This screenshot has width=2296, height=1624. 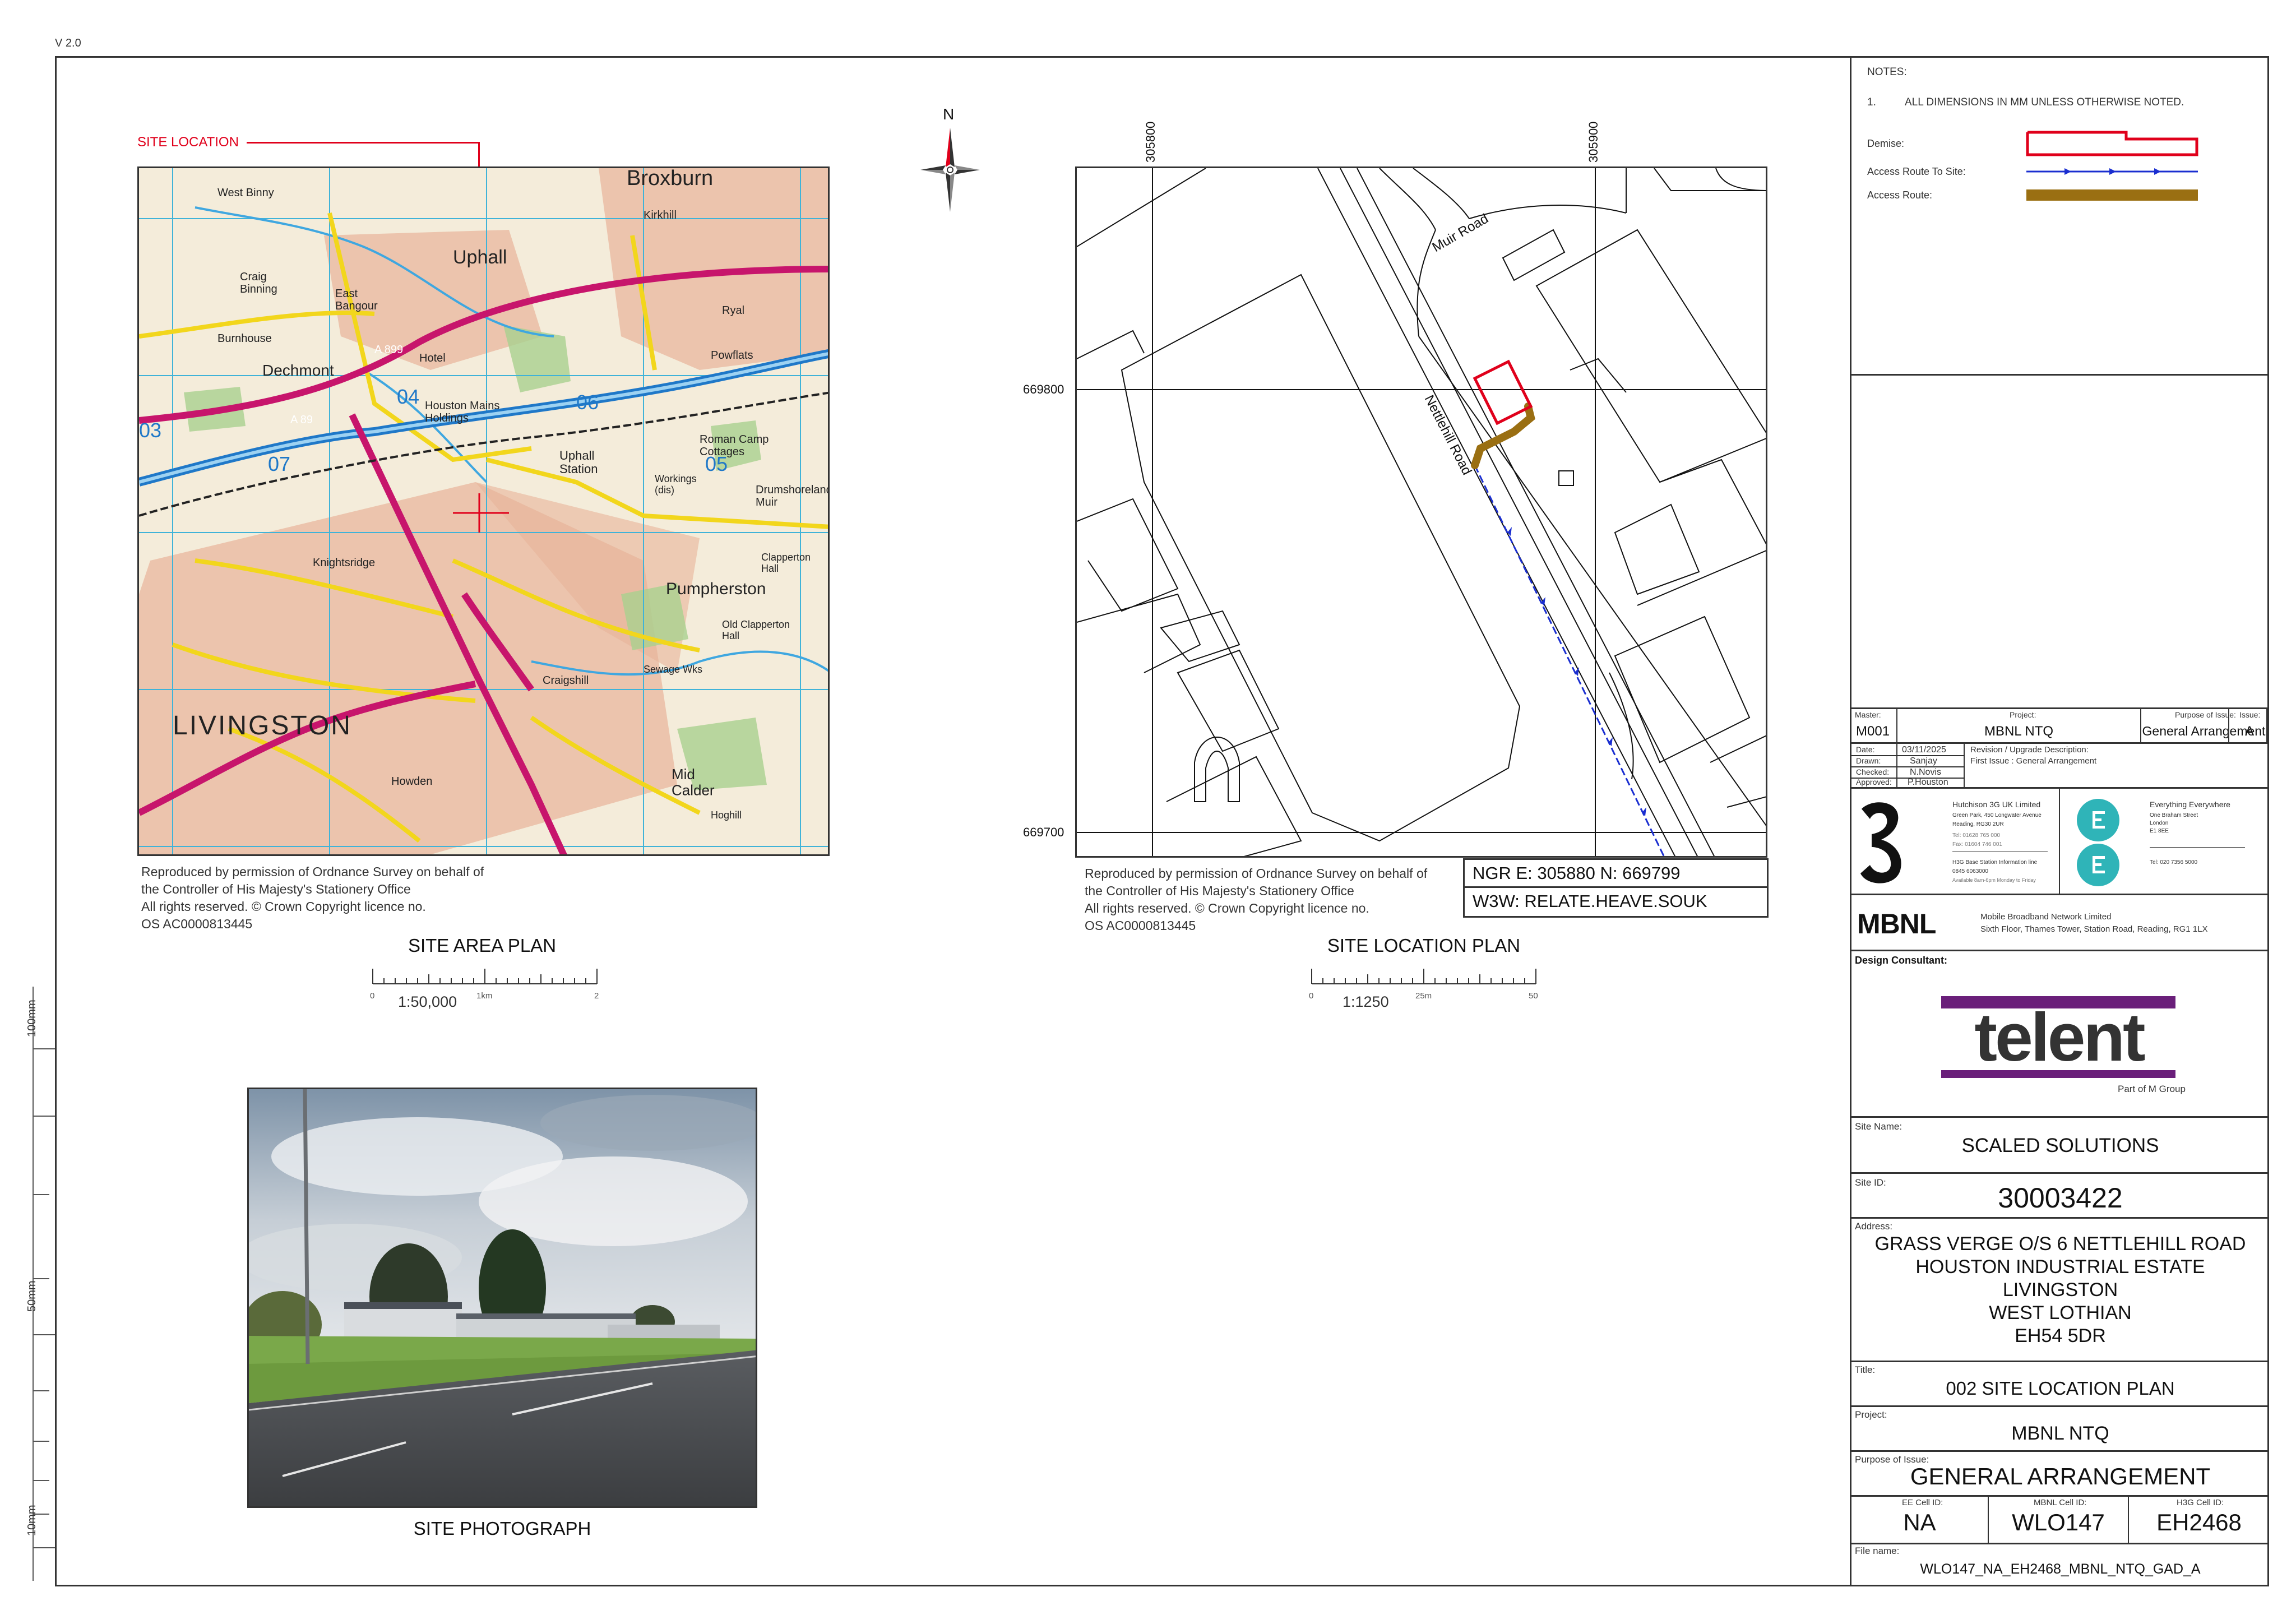 I want to click on legend-access-label: Access Route:, so click(x=1900, y=195).